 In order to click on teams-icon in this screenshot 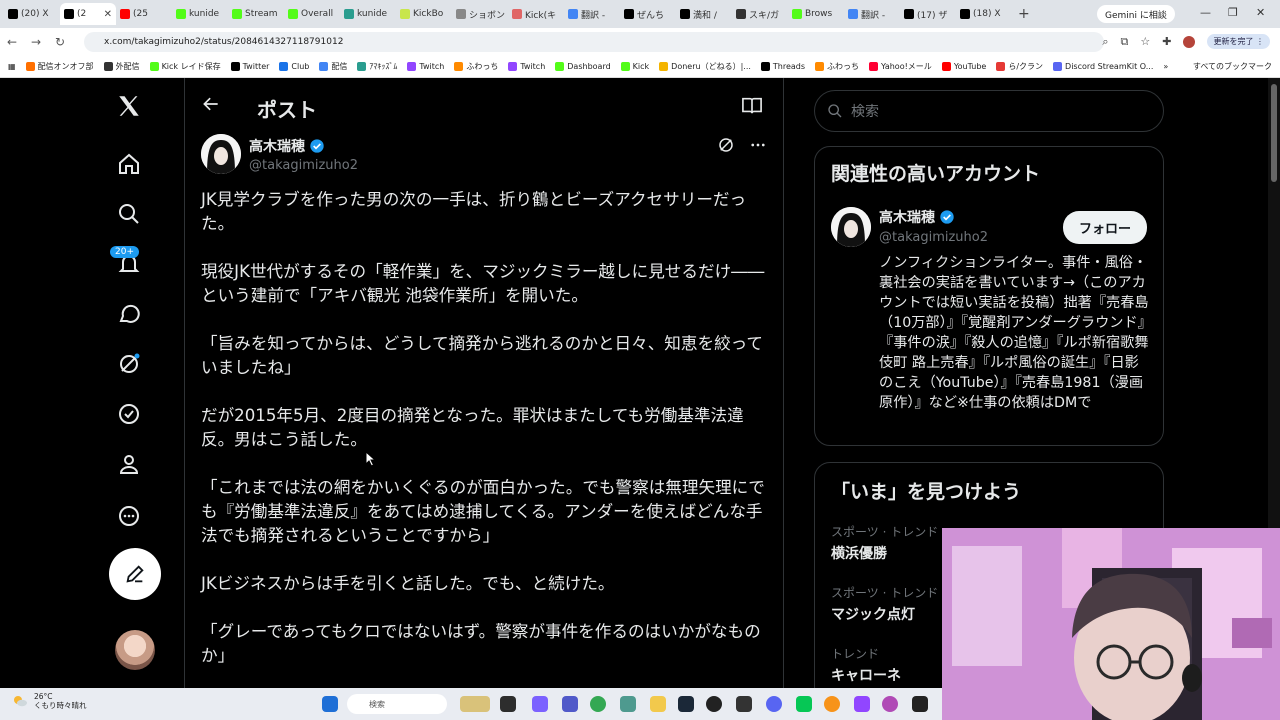, I will do `click(570, 704)`.